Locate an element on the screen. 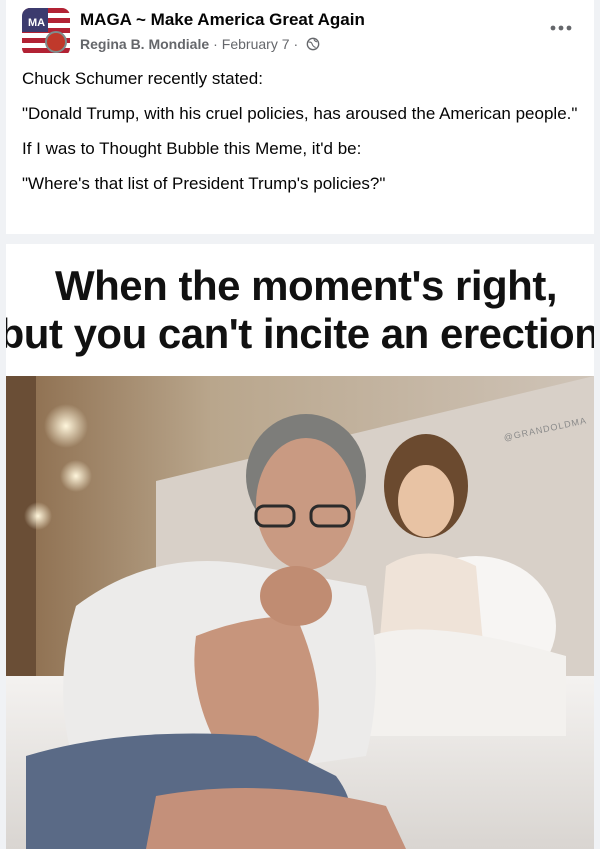  author-link: Regina B. Mondiale is located at coordinates (144, 44).